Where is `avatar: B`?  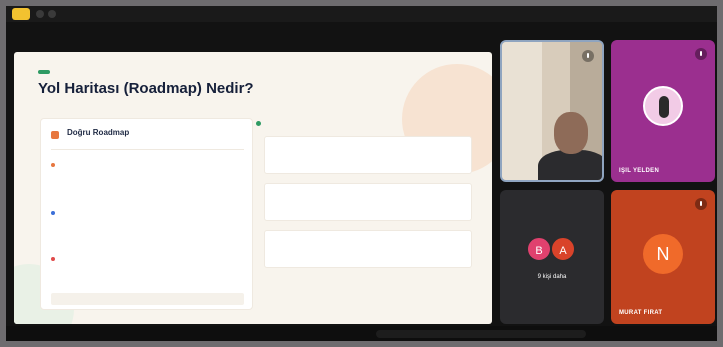
avatar: B is located at coordinates (539, 249).